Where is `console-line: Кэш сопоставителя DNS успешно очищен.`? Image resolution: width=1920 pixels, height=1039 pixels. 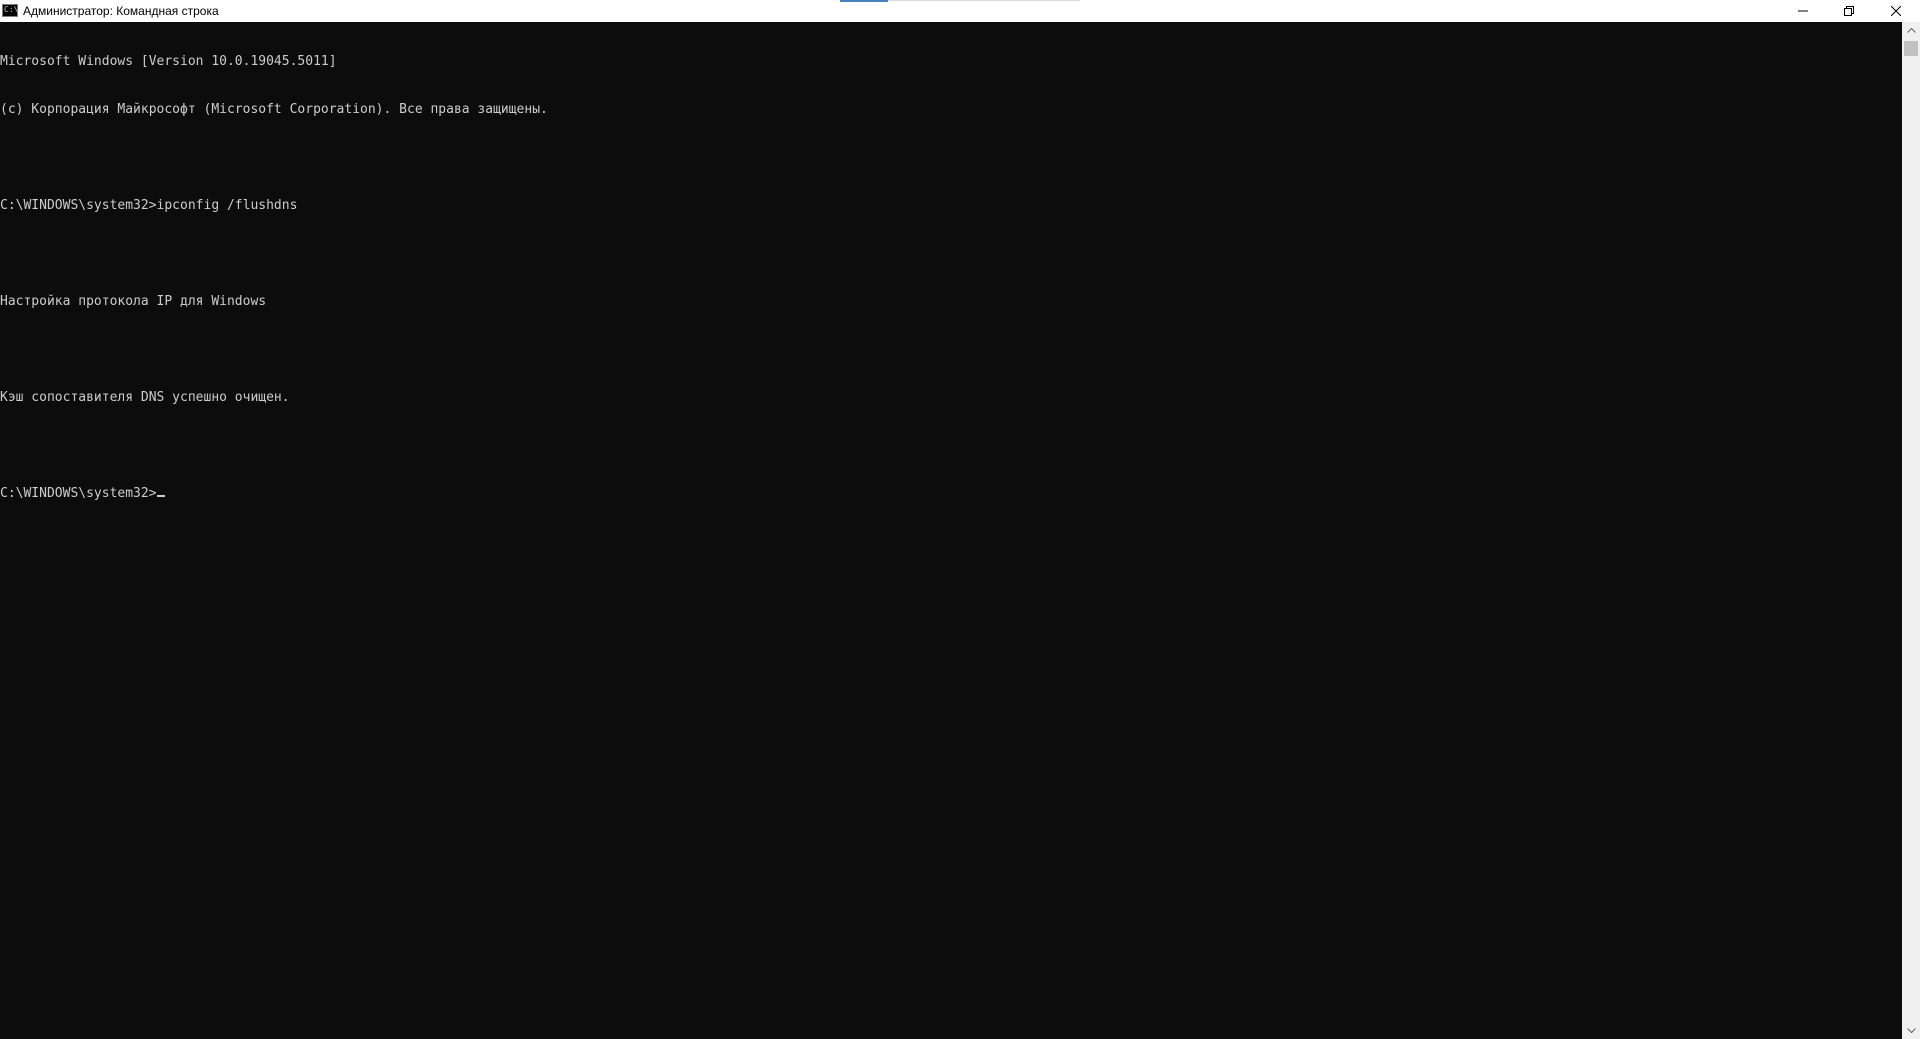 console-line: Кэш сопоставителя DNS успешно очищен. is located at coordinates (145, 397).